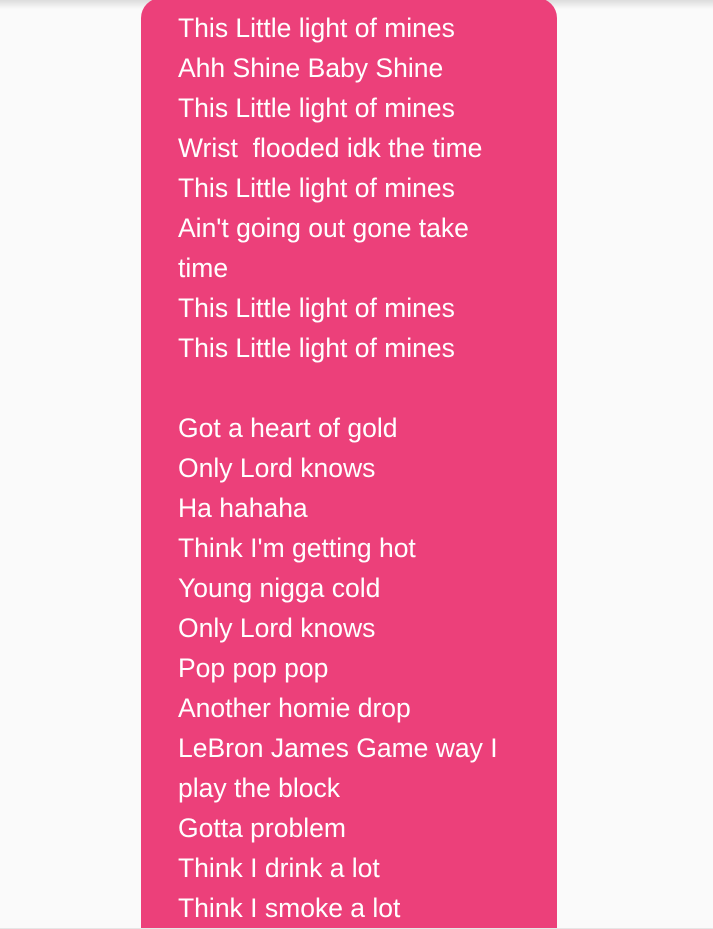  Describe the element at coordinates (259, 788) in the screenshot. I see `message-line: play the block` at that location.